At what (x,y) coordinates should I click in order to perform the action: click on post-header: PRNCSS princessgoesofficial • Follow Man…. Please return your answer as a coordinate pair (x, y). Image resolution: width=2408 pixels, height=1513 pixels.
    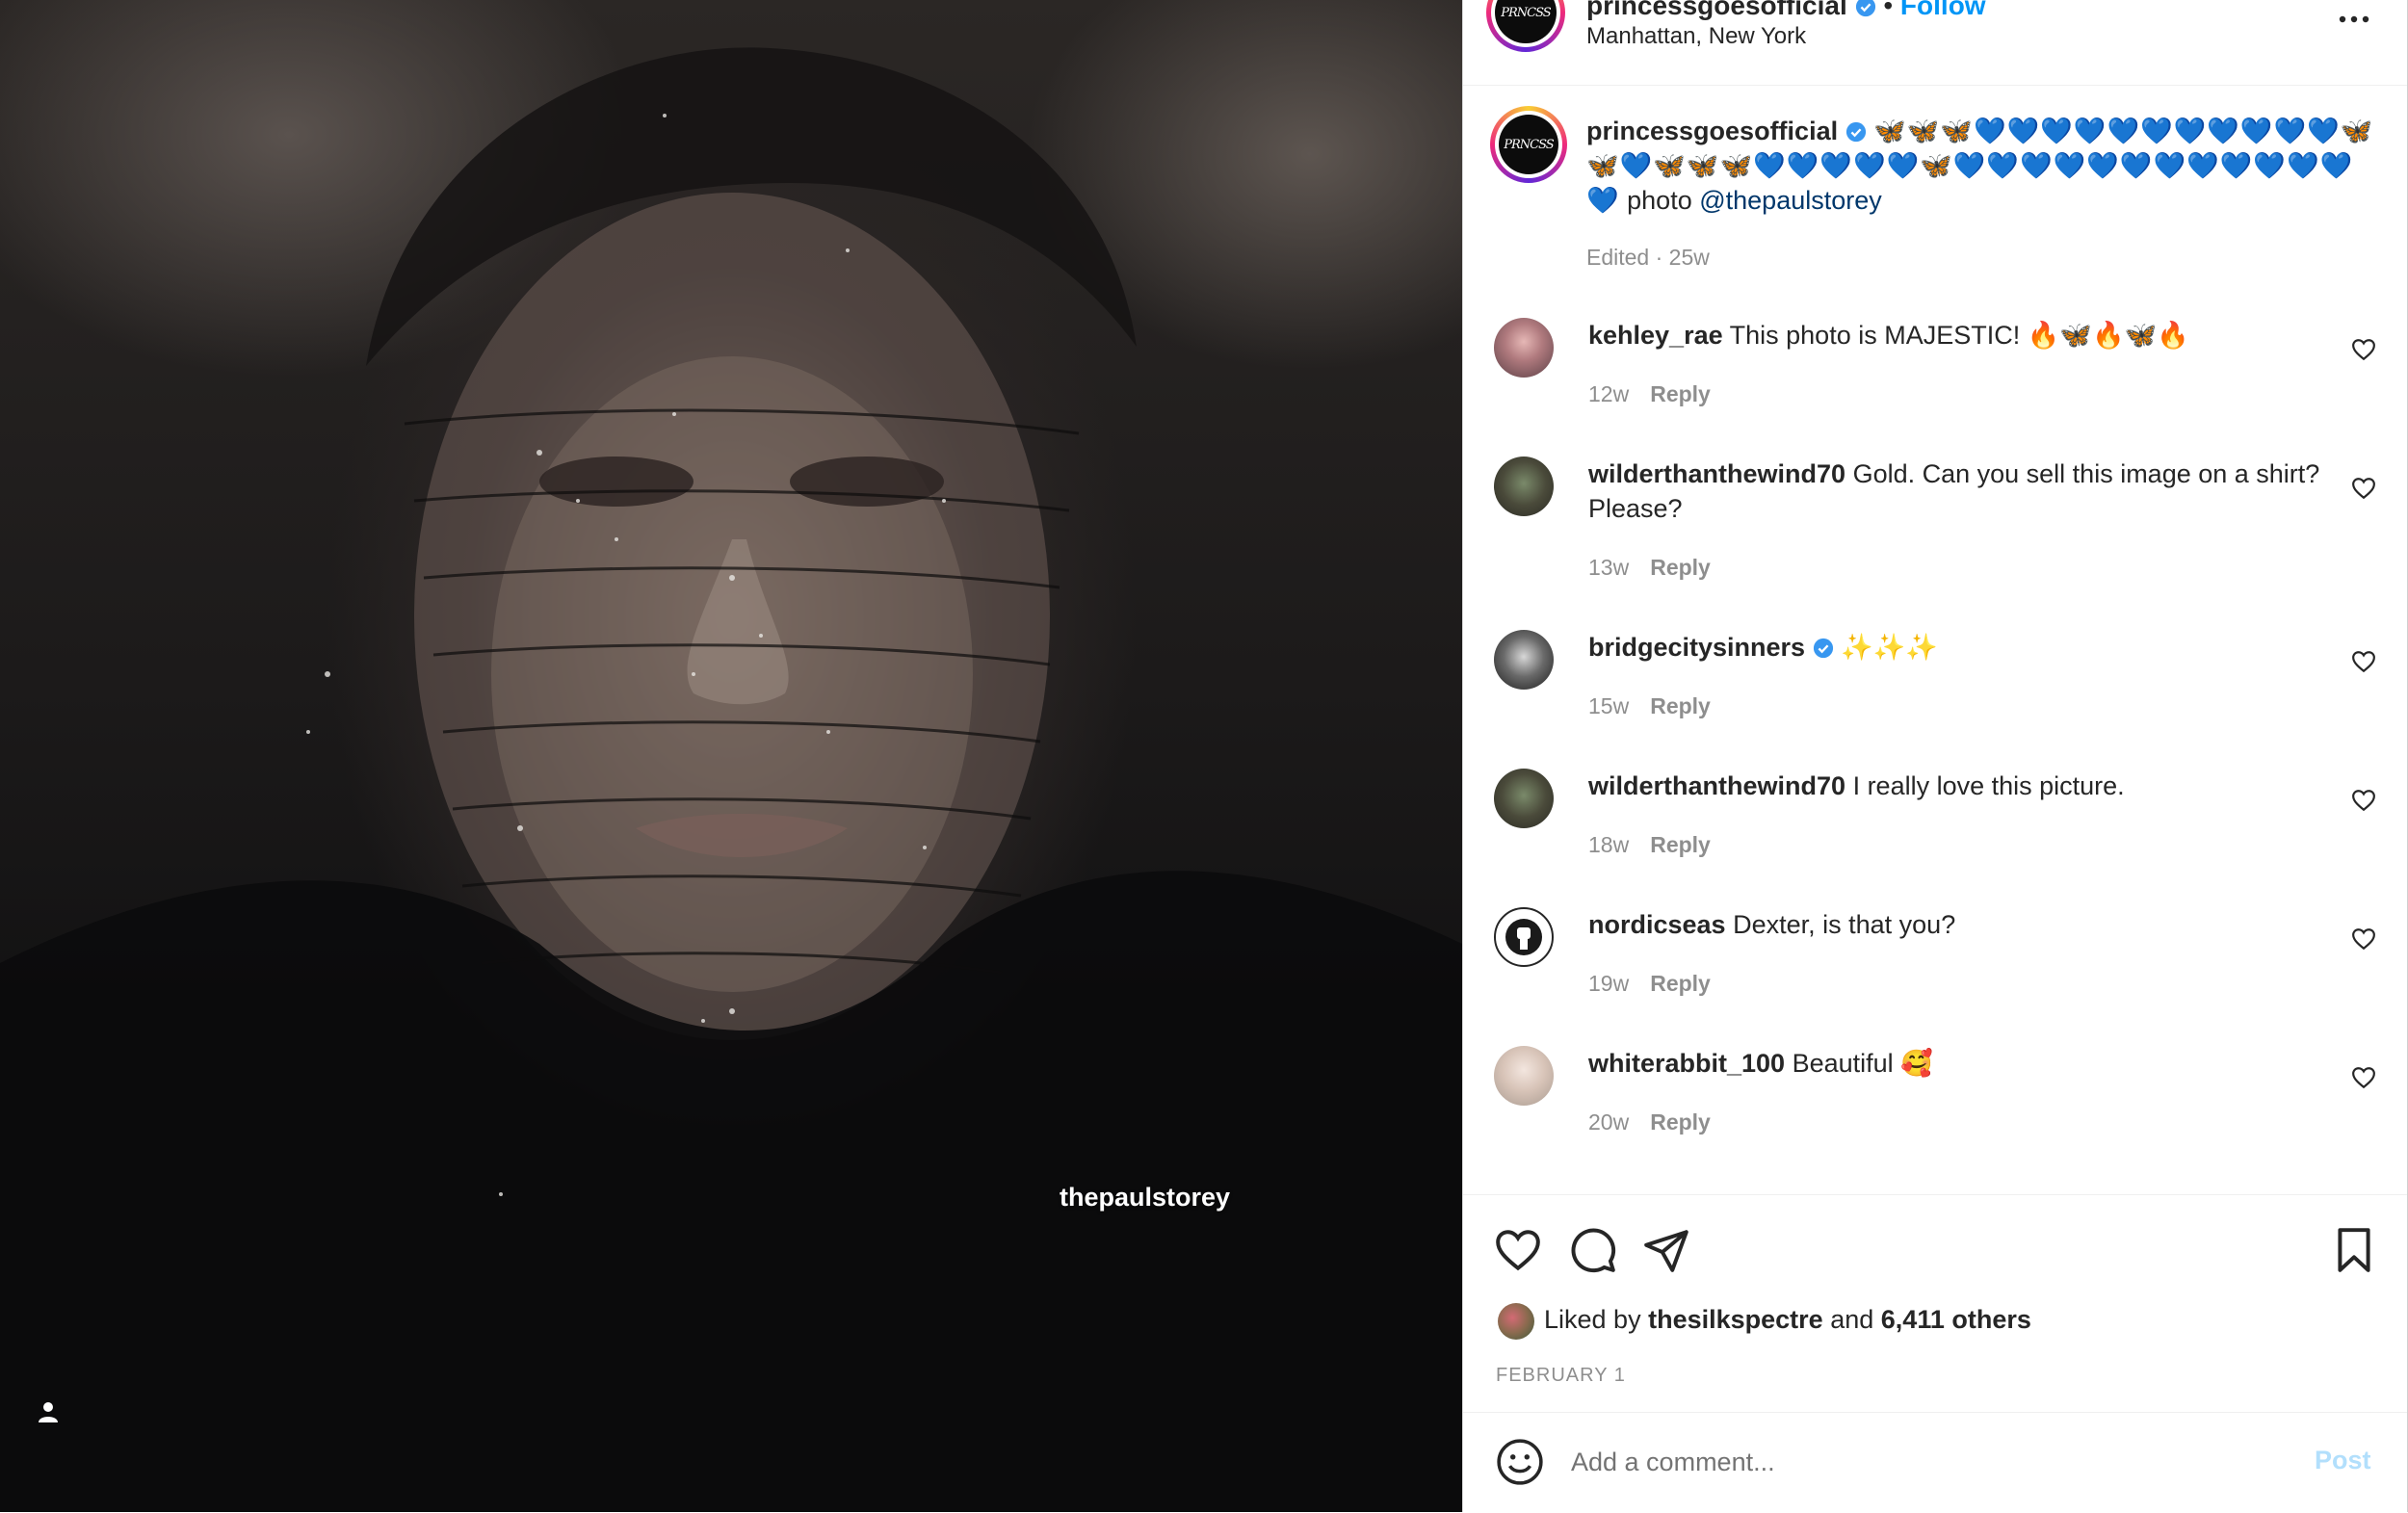
    Looking at the image, I should click on (1935, 43).